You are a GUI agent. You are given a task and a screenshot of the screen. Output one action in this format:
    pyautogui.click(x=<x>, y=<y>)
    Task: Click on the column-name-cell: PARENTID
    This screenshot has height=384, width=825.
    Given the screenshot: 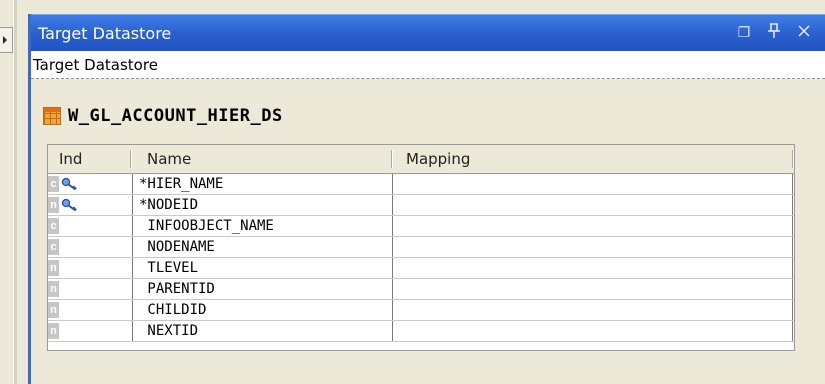 What is the action you would take?
    pyautogui.click(x=262, y=289)
    